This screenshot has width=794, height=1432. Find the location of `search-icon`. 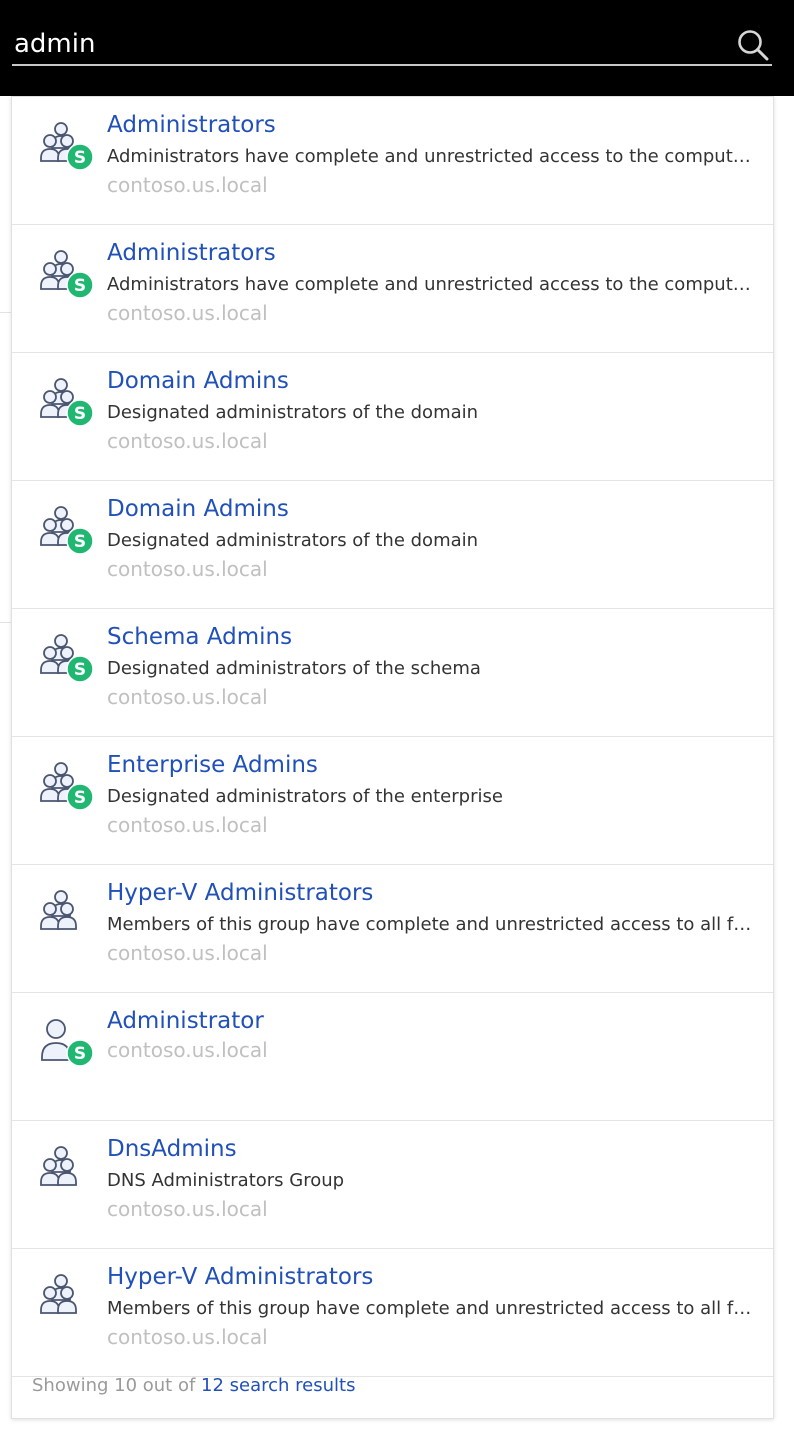

search-icon is located at coordinates (753, 45).